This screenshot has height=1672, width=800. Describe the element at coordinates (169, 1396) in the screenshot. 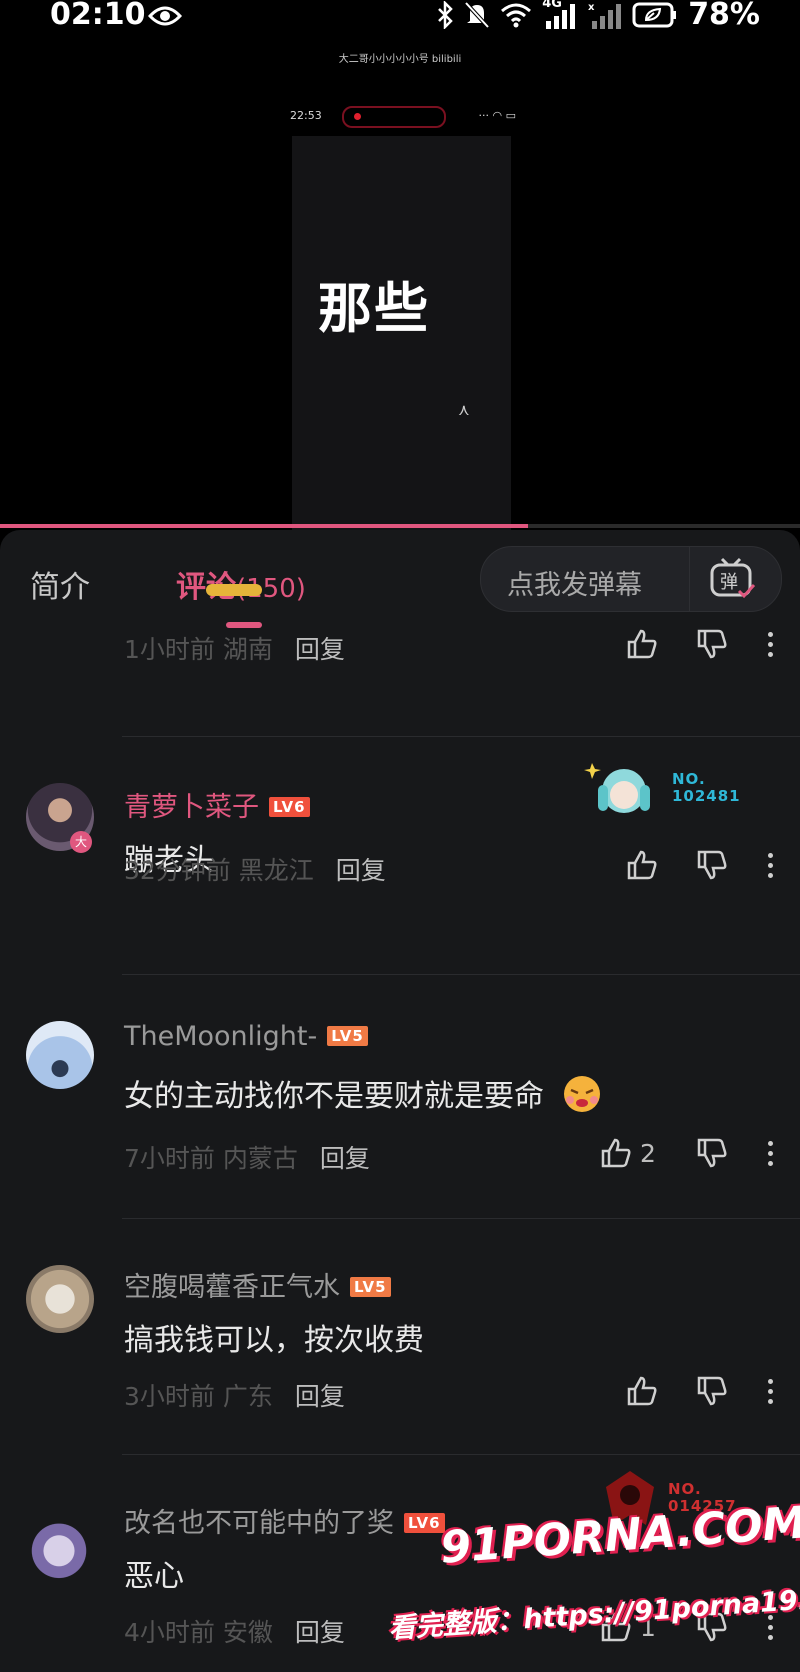

I see `comment-time: 3小时前` at that location.